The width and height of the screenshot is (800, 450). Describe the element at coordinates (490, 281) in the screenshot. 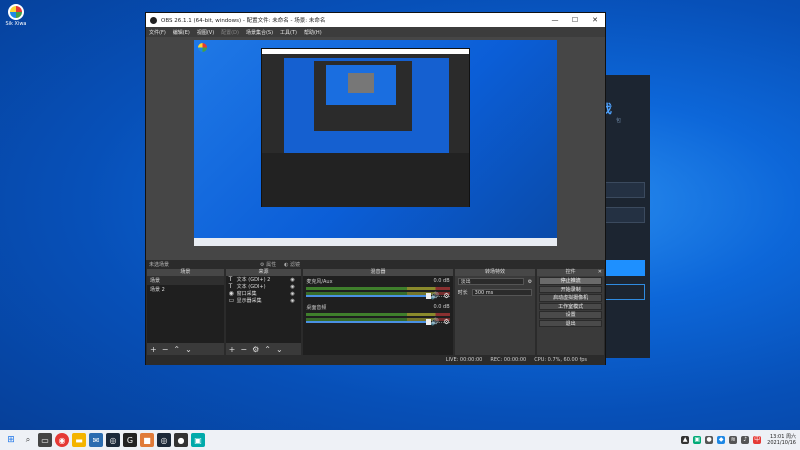

I see `transition-select: 淡出` at that location.